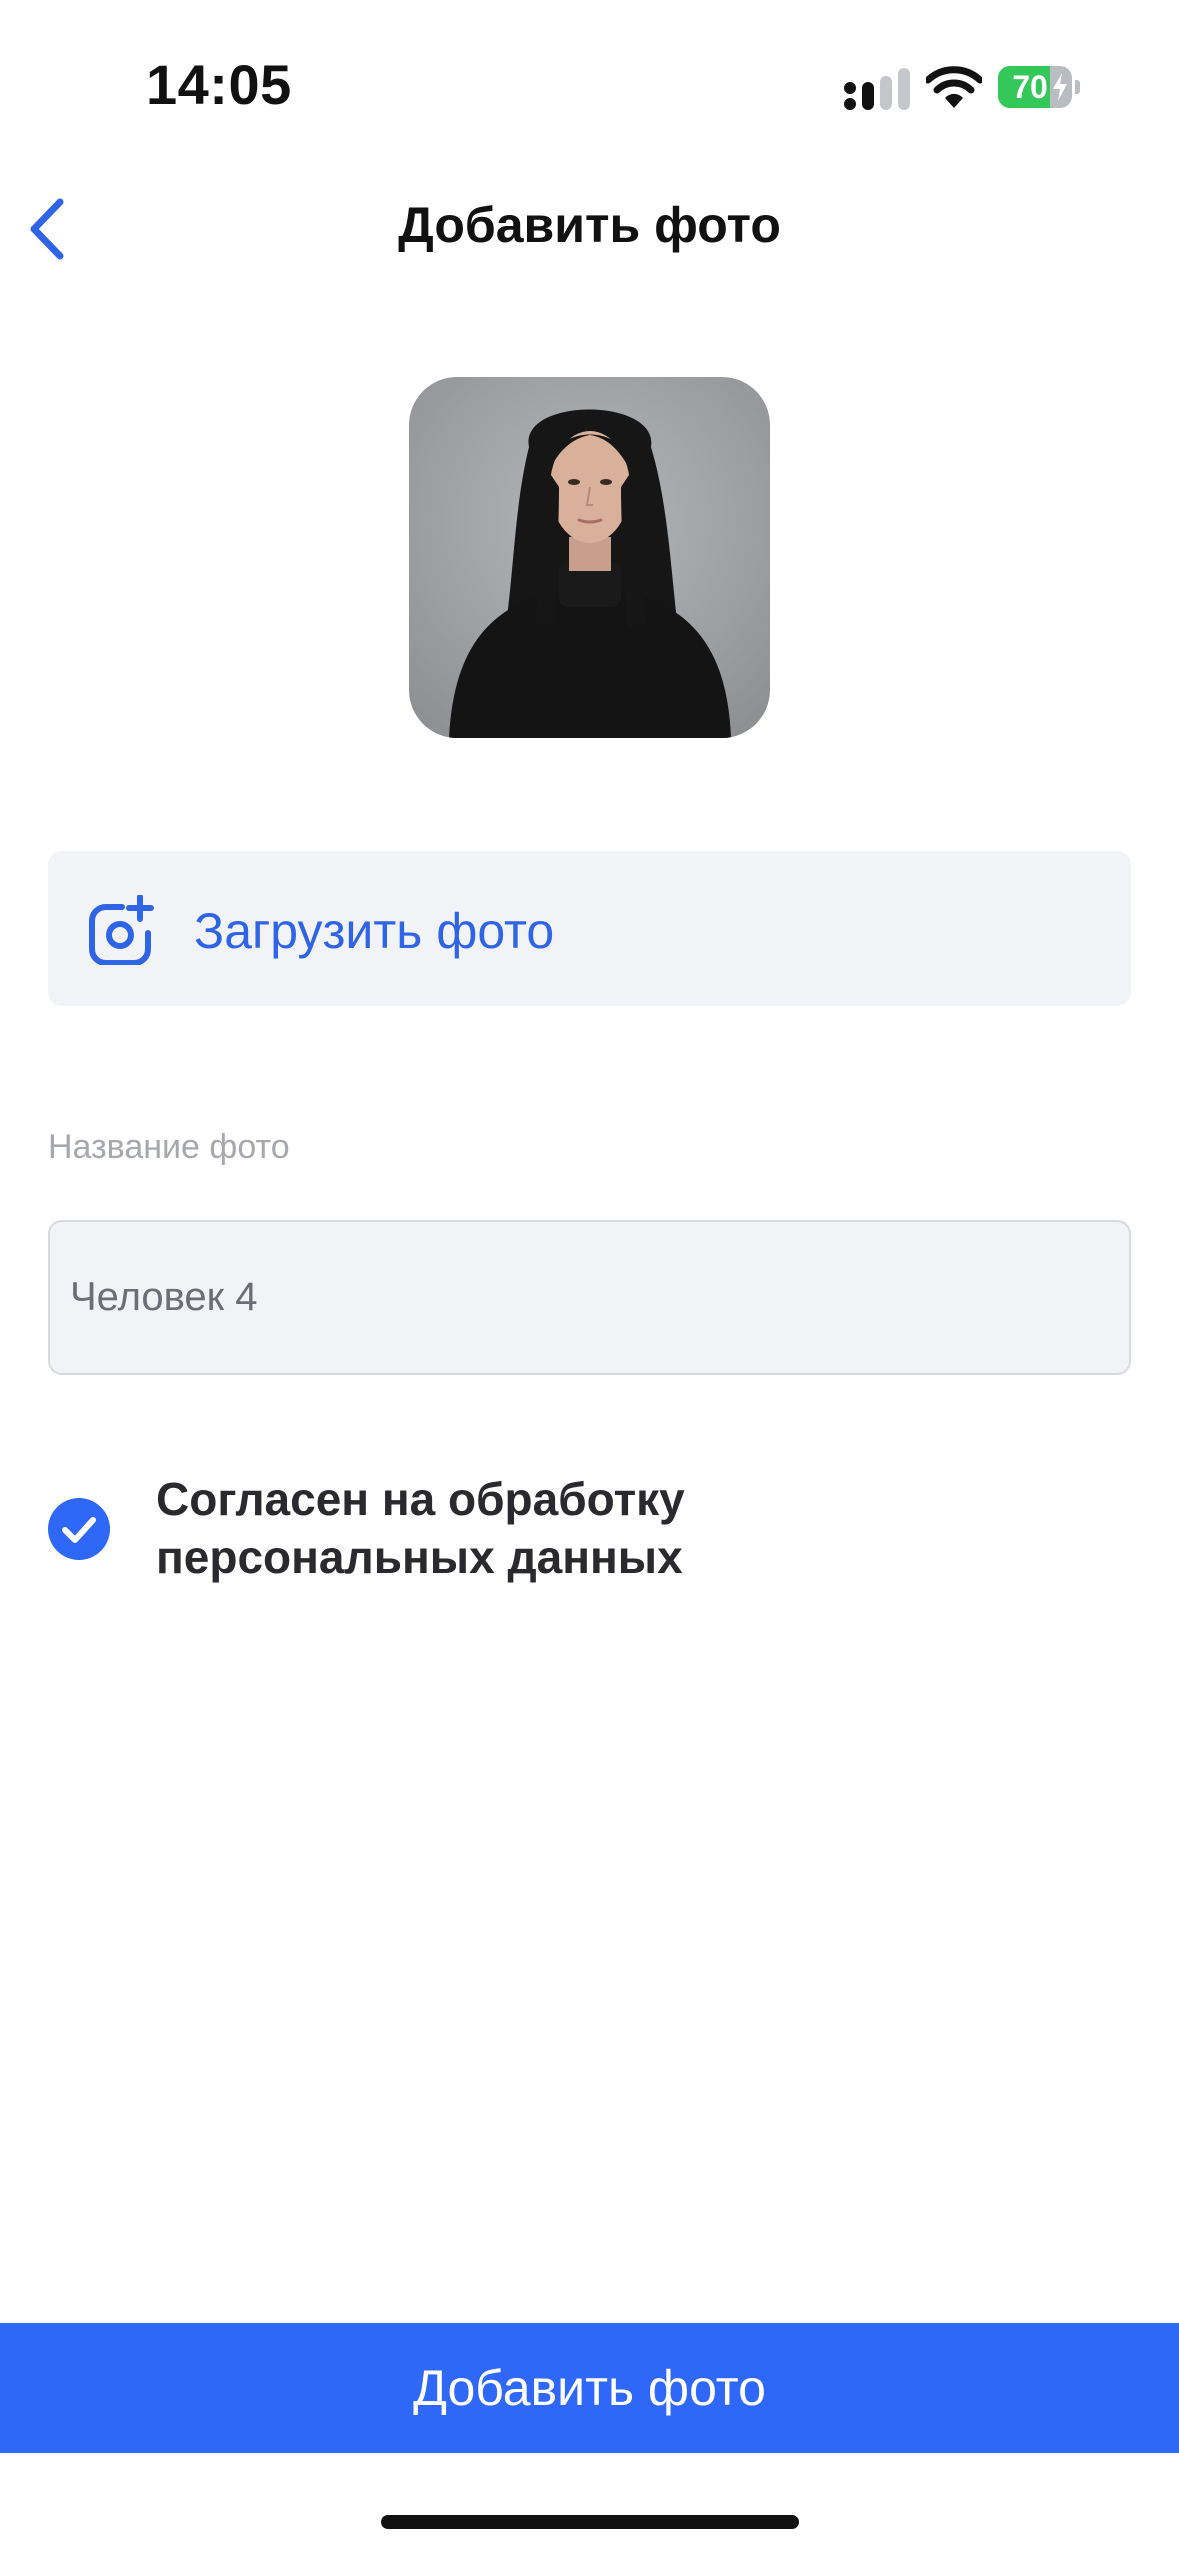  Describe the element at coordinates (420, 1499) in the screenshot. I see `consent-text-line1: Согласен на обработку` at that location.